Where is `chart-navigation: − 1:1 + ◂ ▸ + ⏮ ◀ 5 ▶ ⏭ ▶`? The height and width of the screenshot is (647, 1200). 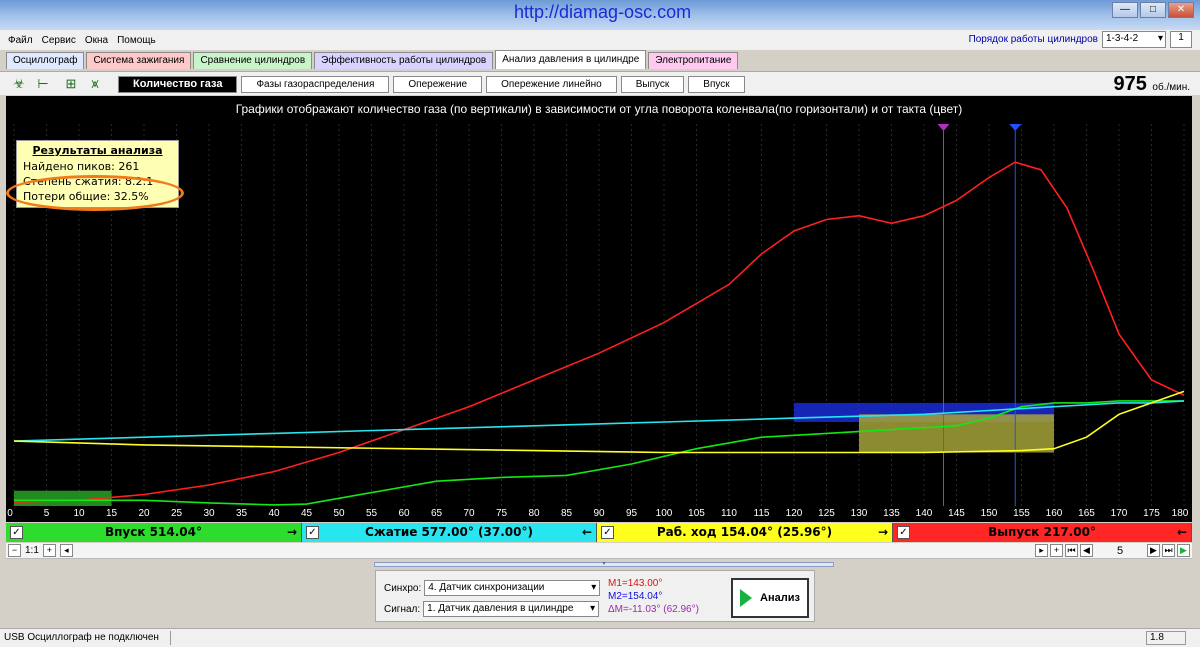
chart-navigation: − 1:1 + ◂ ▸ + ⏮ ◀ 5 ▶ ⏭ ▶ is located at coordinates (599, 551).